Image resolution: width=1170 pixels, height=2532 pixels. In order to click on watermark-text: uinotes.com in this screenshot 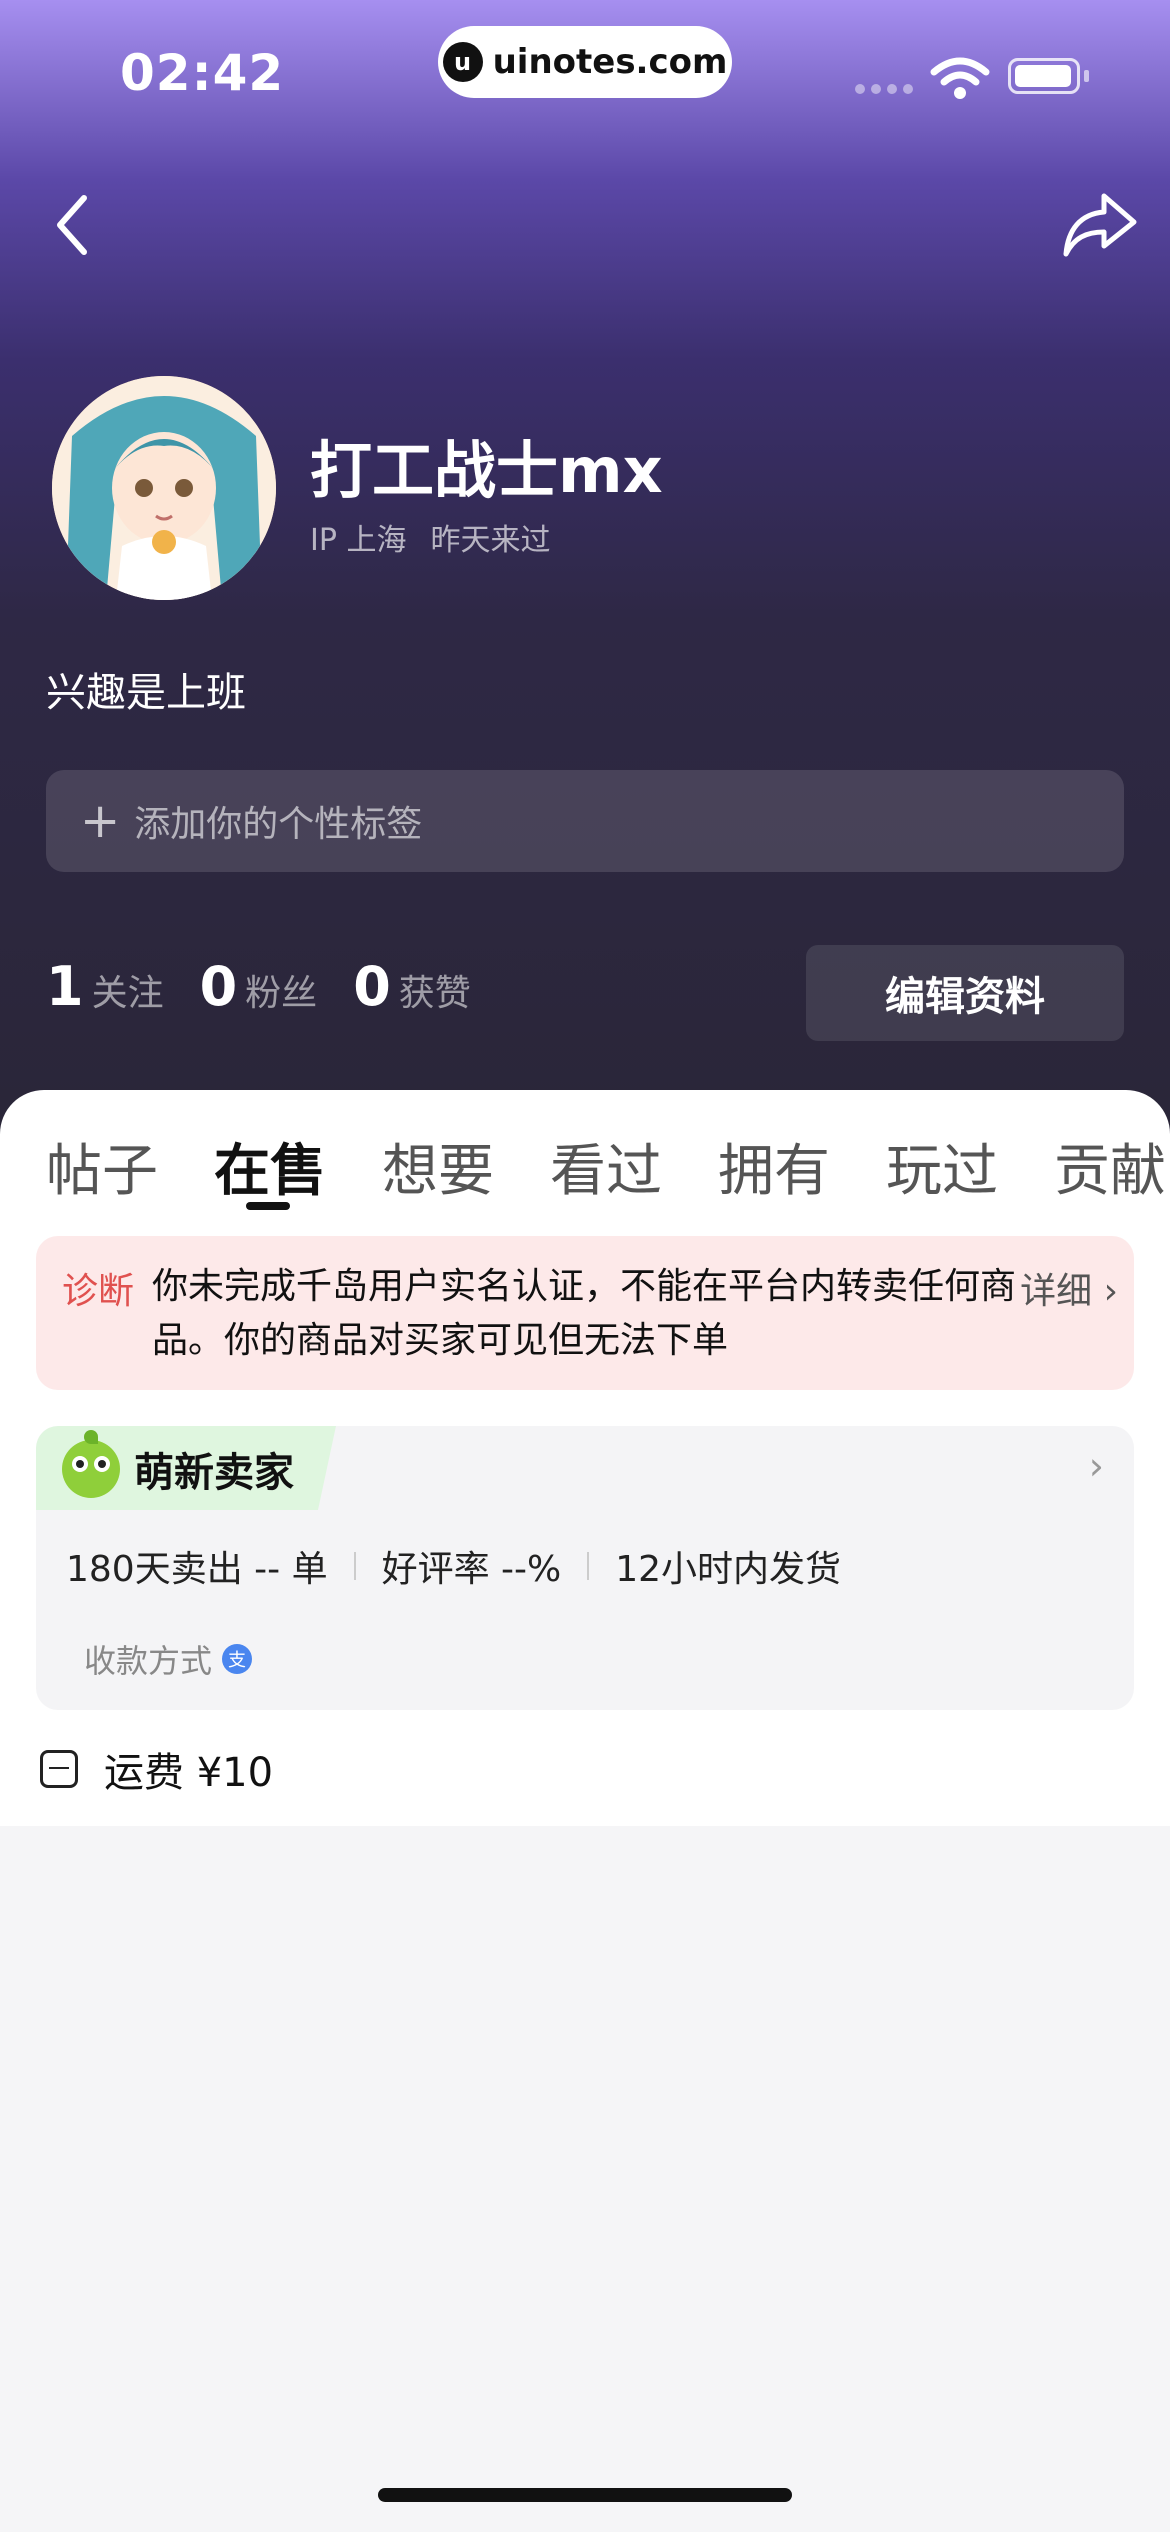, I will do `click(610, 62)`.